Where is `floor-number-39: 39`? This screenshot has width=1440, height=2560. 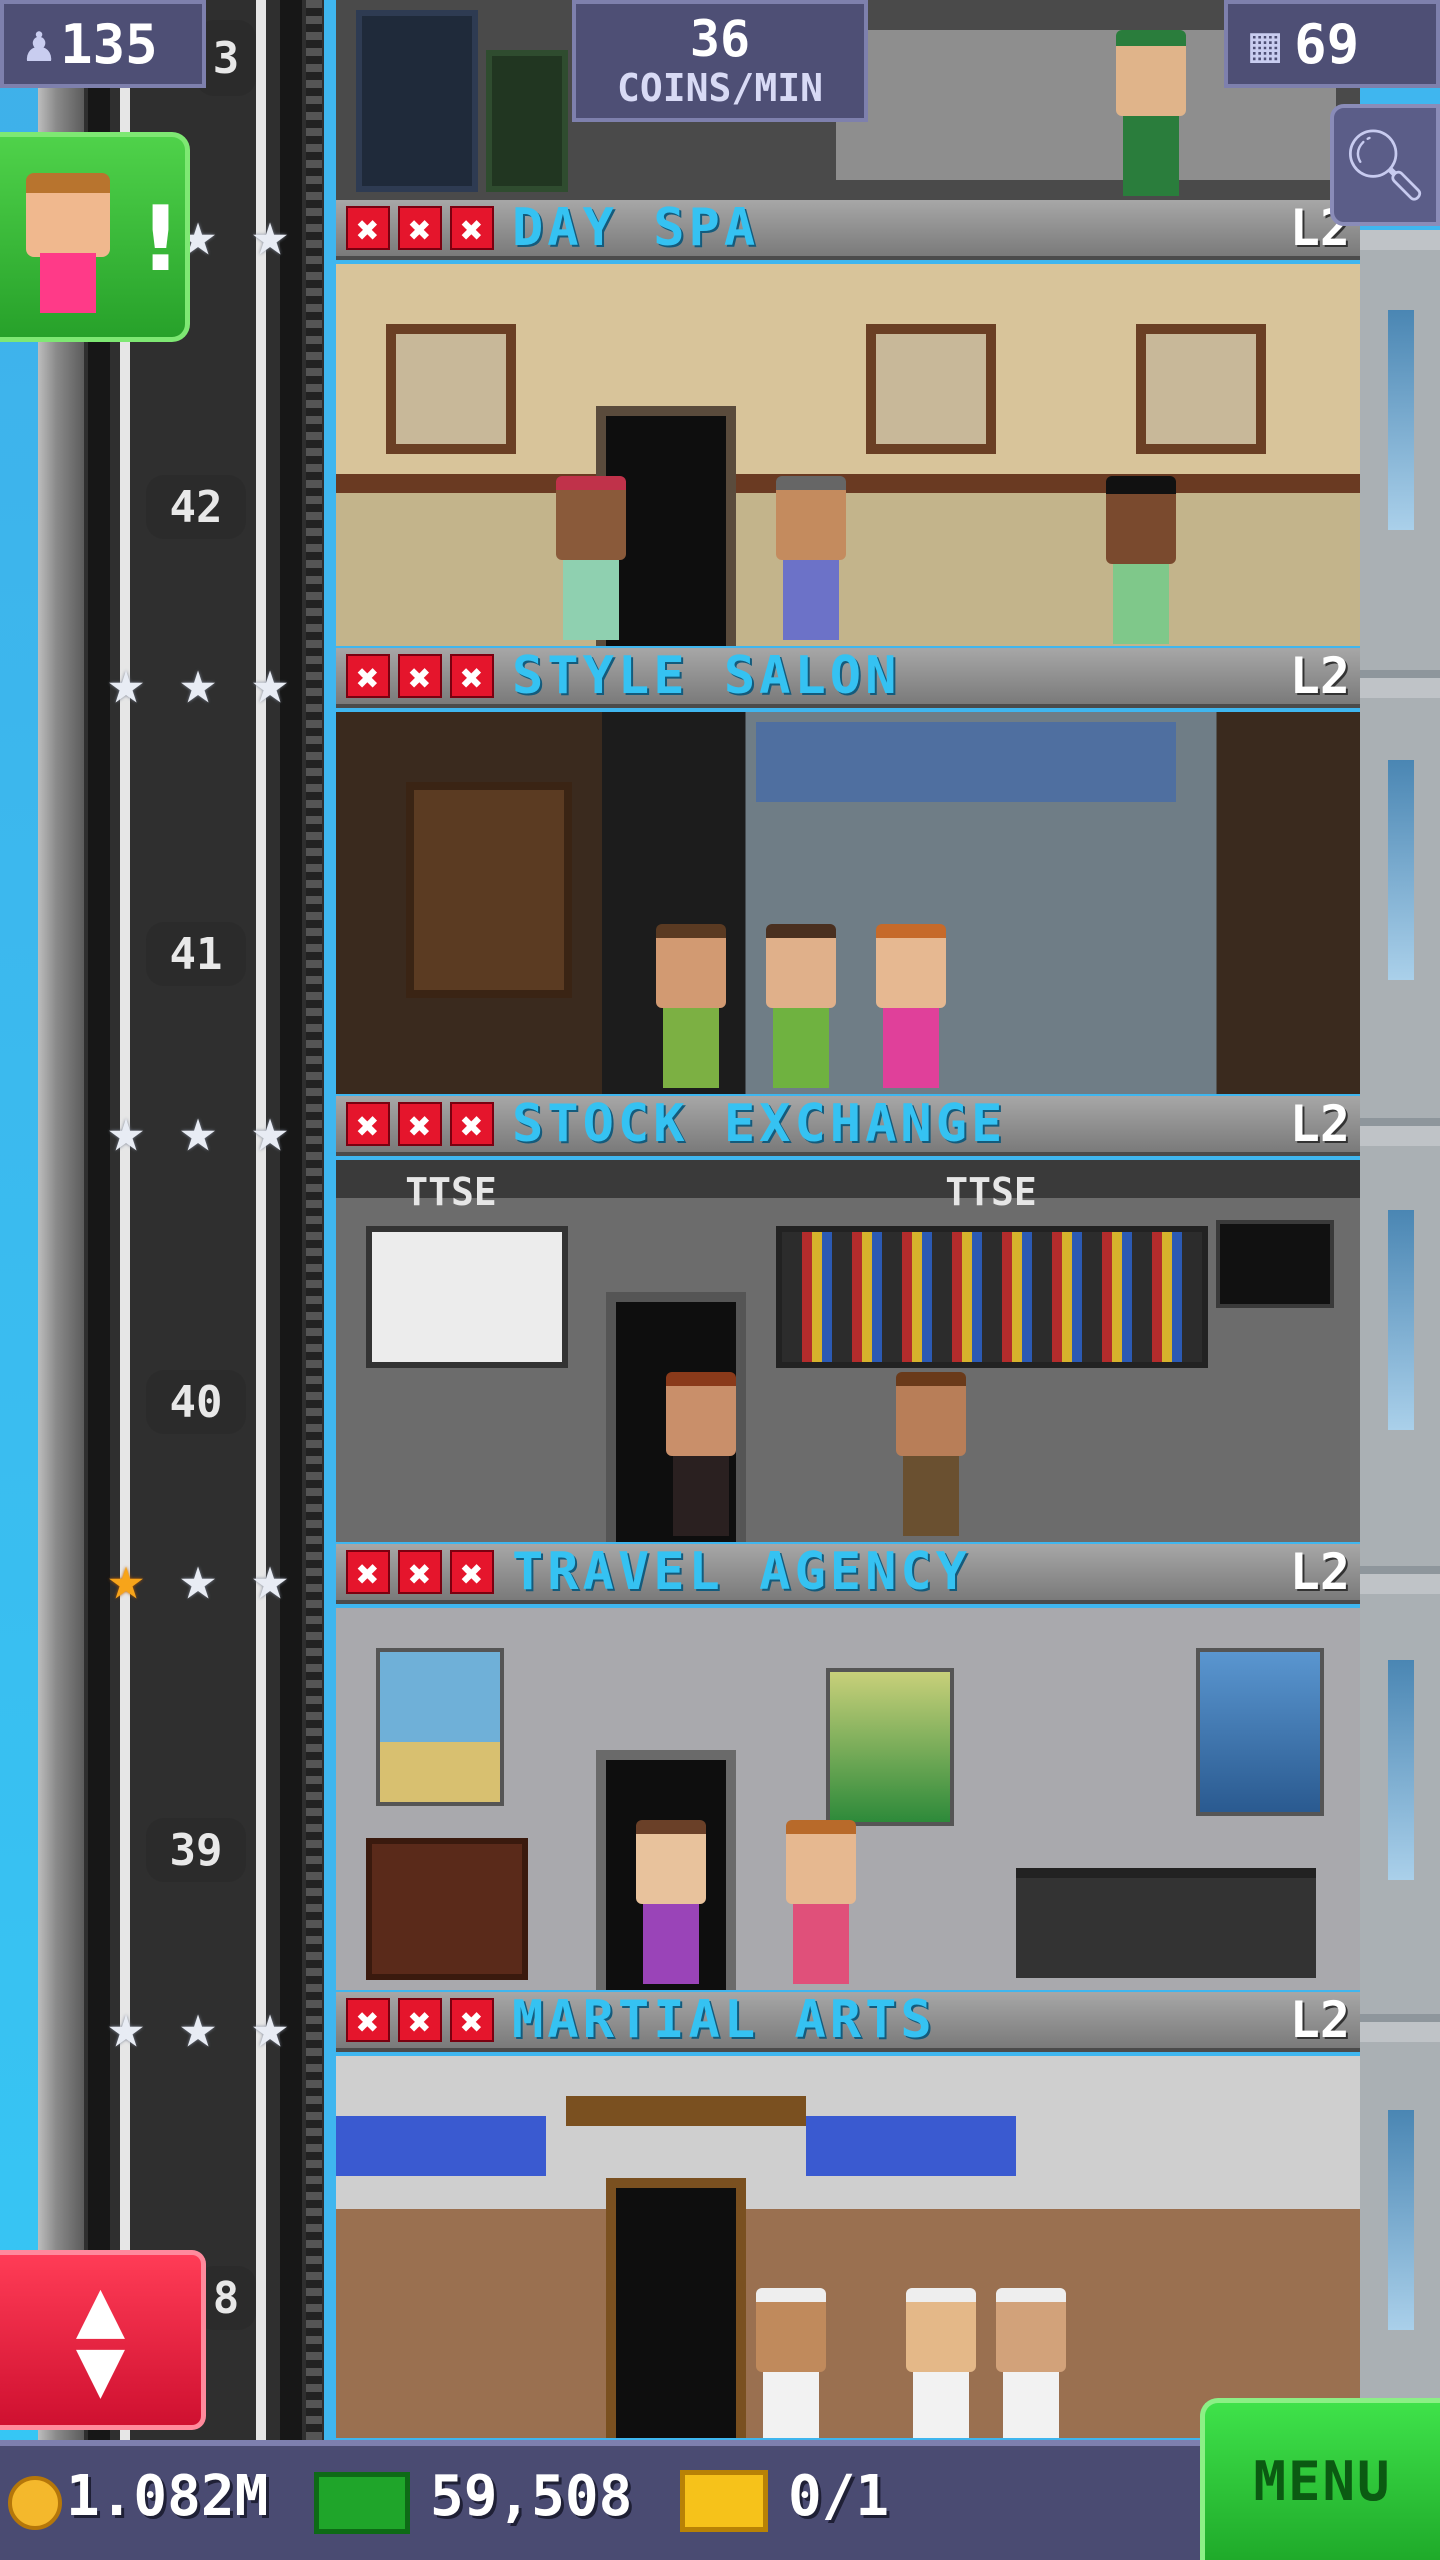
floor-number-39: 39 is located at coordinates (196, 1850).